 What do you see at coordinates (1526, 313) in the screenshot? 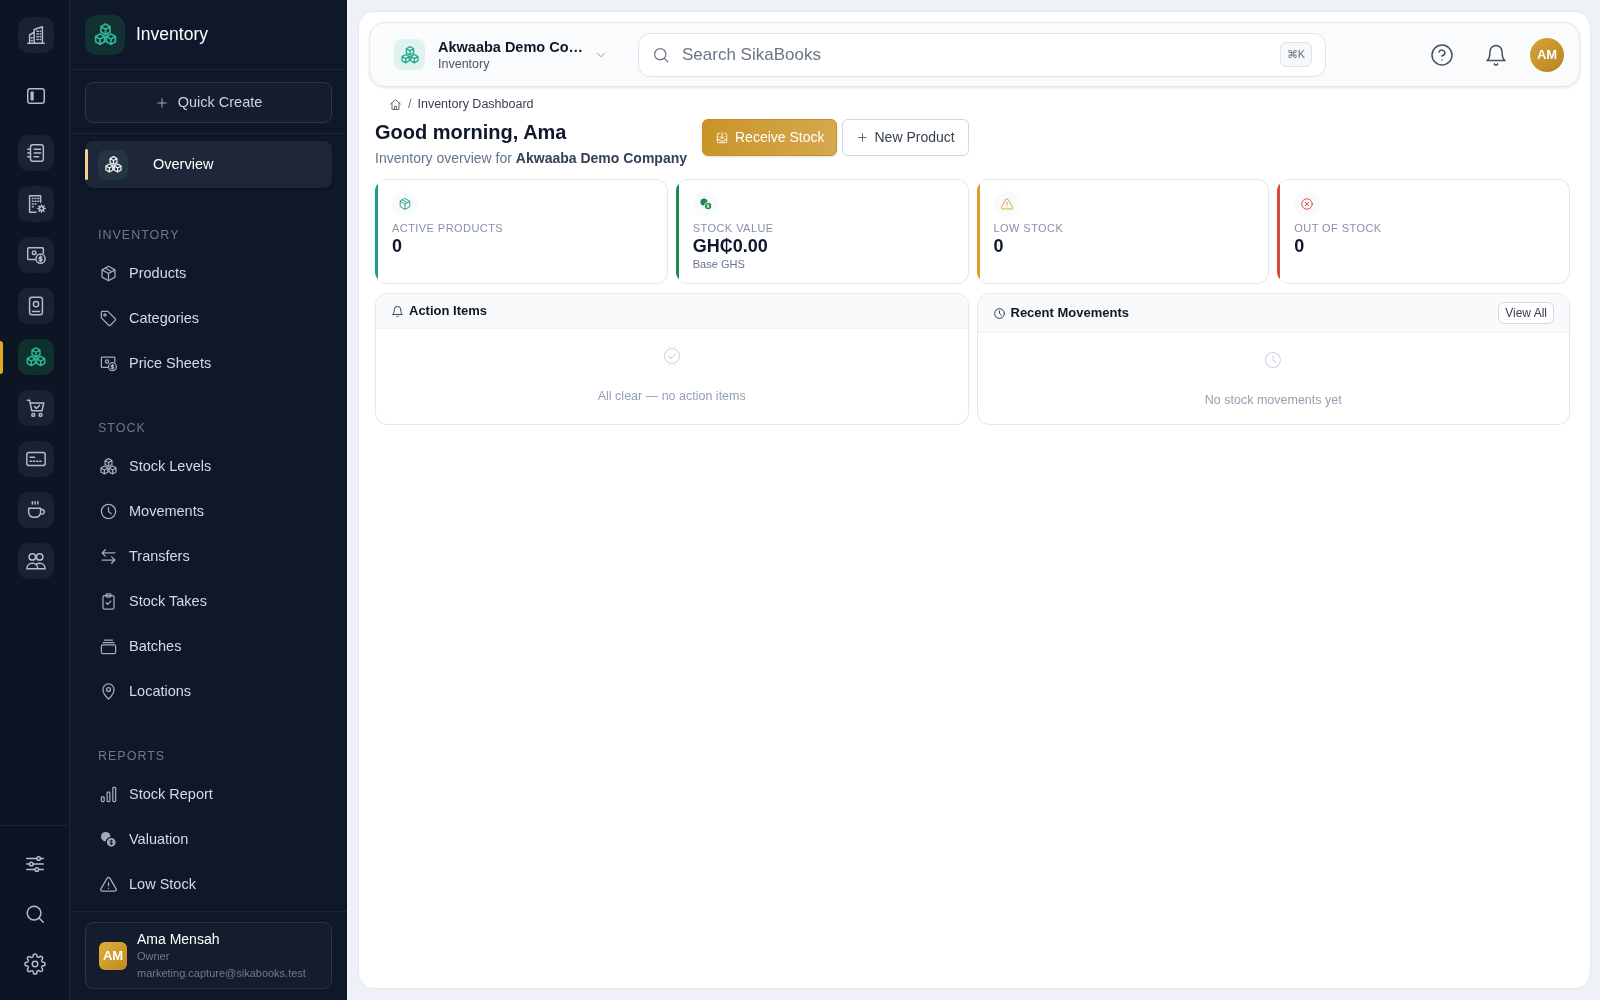
I see `view-all-button: View All` at bounding box center [1526, 313].